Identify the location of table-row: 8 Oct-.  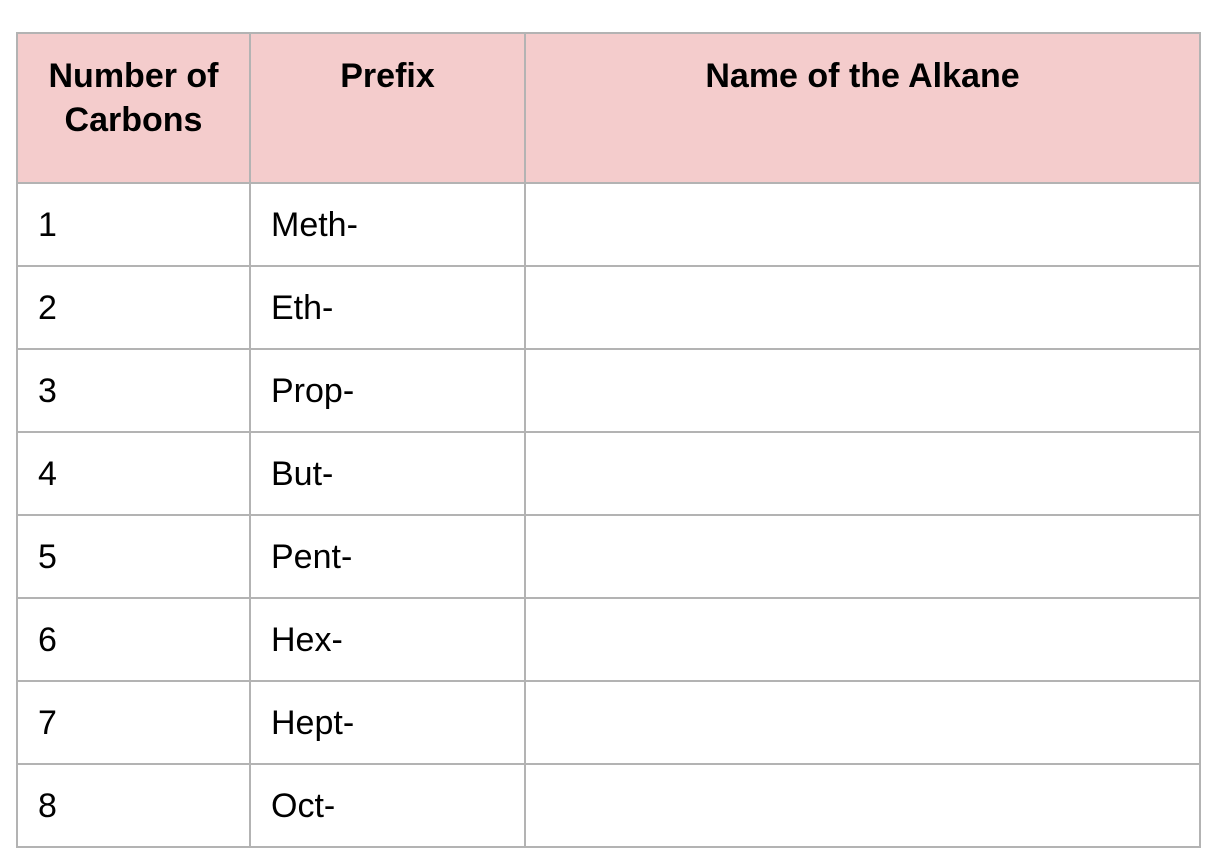
(608, 805).